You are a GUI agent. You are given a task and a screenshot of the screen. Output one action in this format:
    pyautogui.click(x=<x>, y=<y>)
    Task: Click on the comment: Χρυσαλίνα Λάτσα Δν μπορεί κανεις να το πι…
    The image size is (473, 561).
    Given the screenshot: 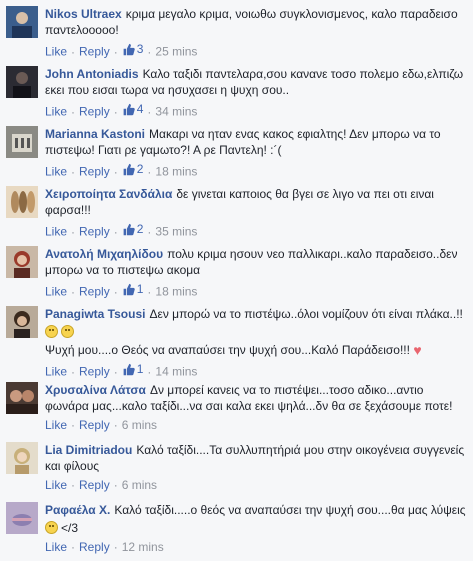 What is the action you would take?
    pyautogui.click(x=236, y=406)
    